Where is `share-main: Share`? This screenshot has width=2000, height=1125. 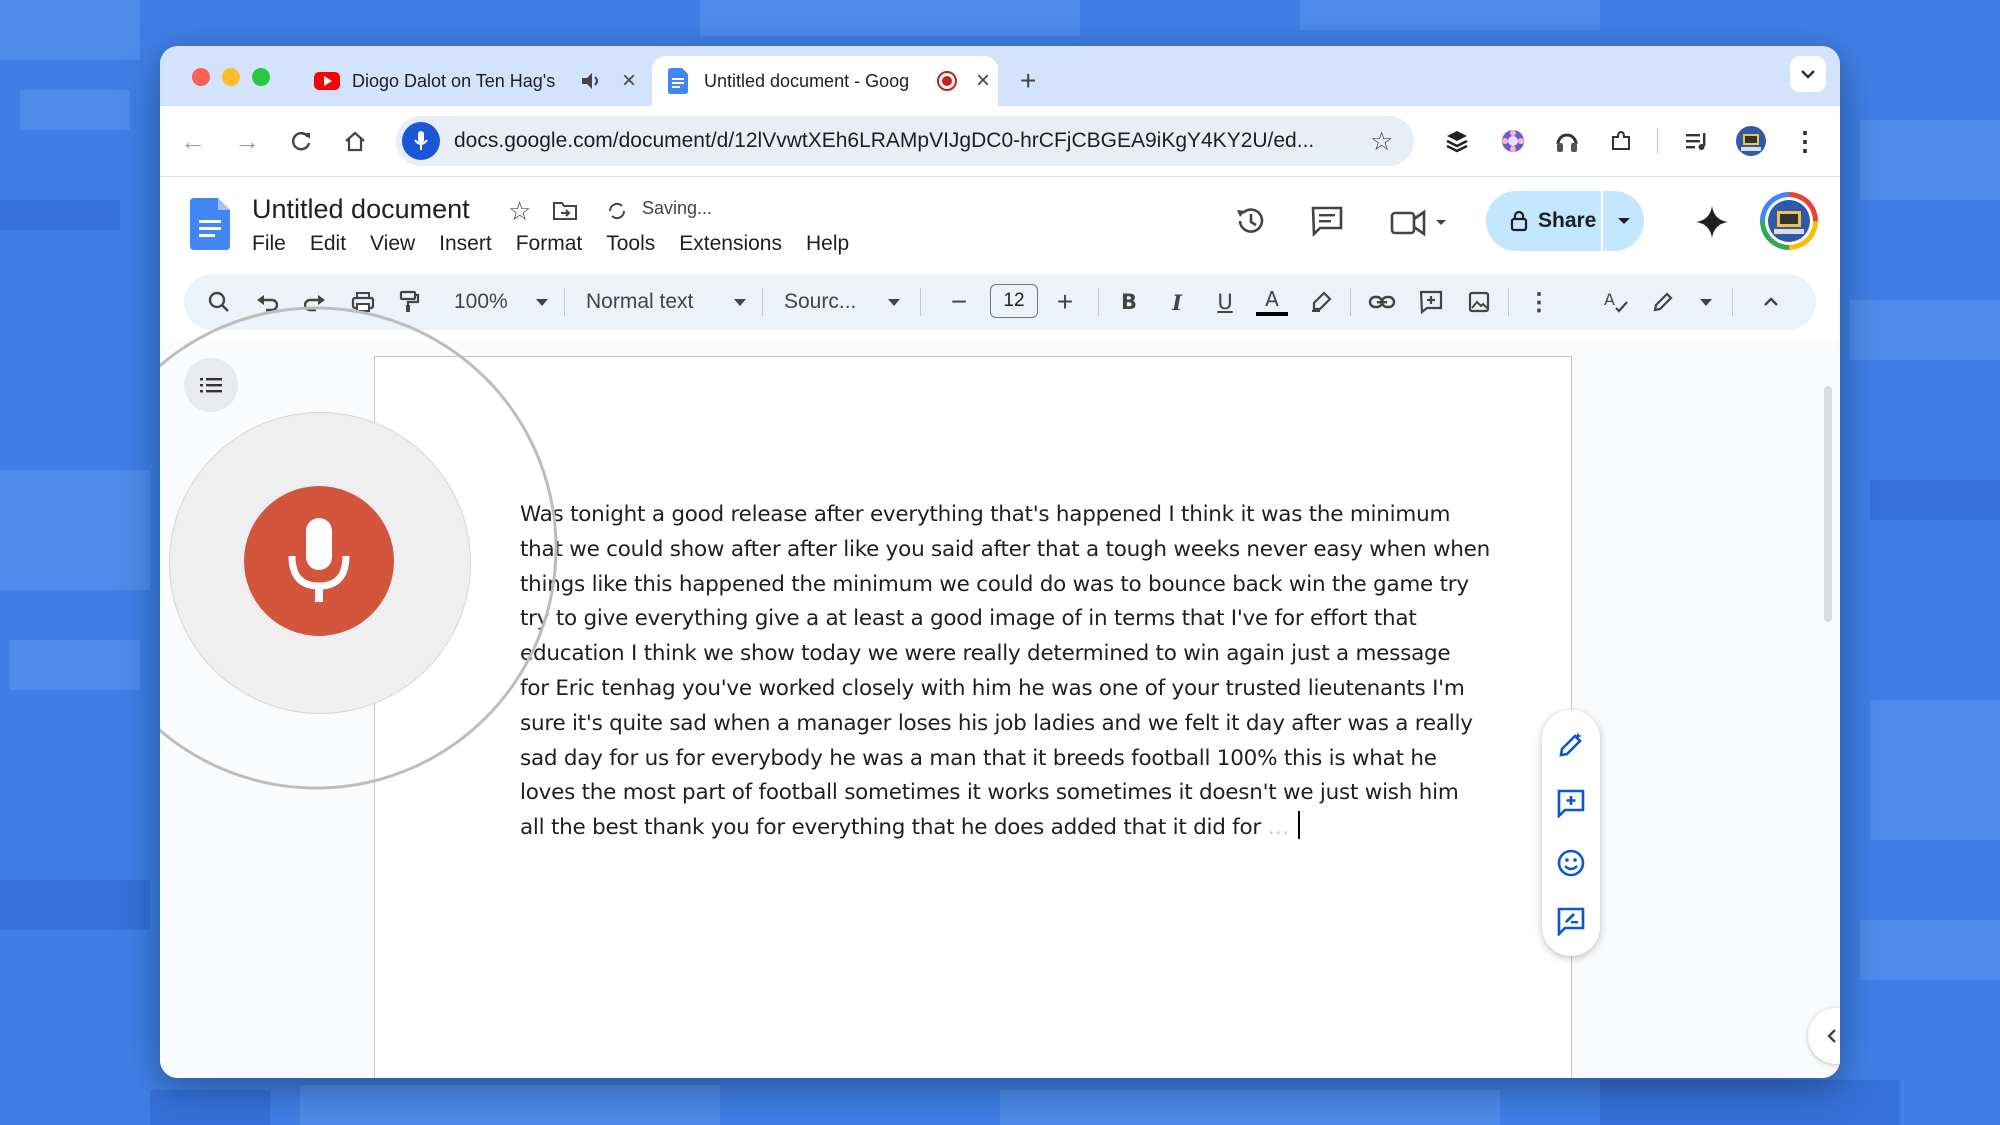
share-main: Share is located at coordinates (1543, 221).